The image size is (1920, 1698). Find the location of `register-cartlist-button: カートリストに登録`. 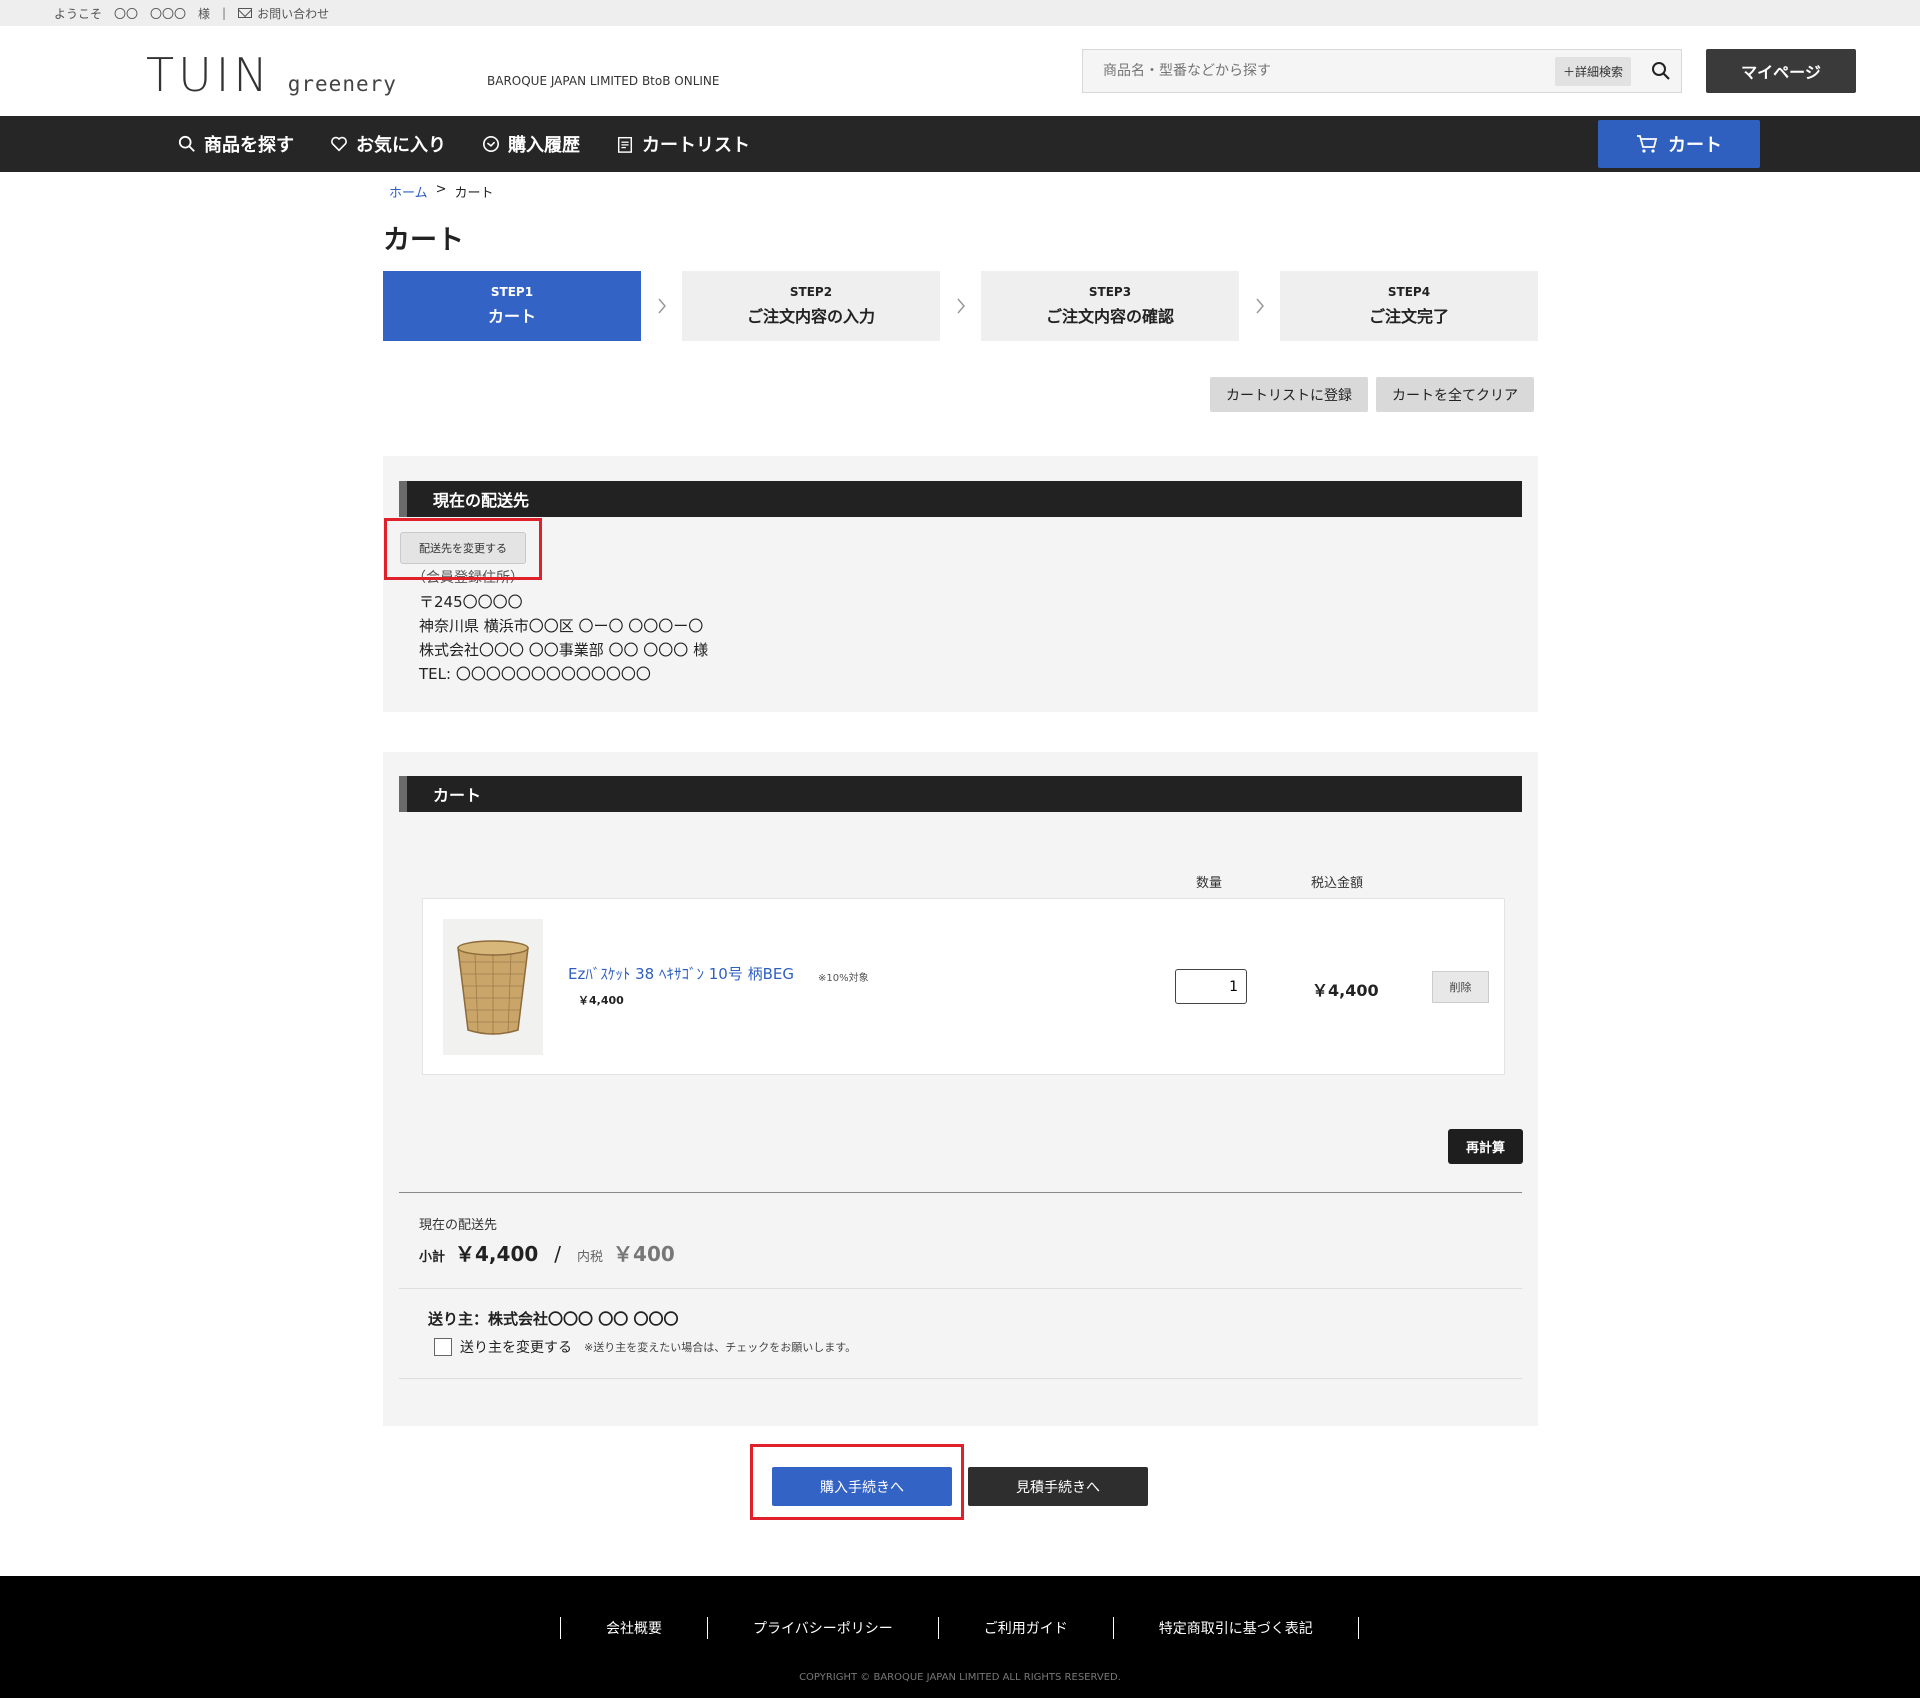

register-cartlist-button: カートリストに登録 is located at coordinates (1289, 394).